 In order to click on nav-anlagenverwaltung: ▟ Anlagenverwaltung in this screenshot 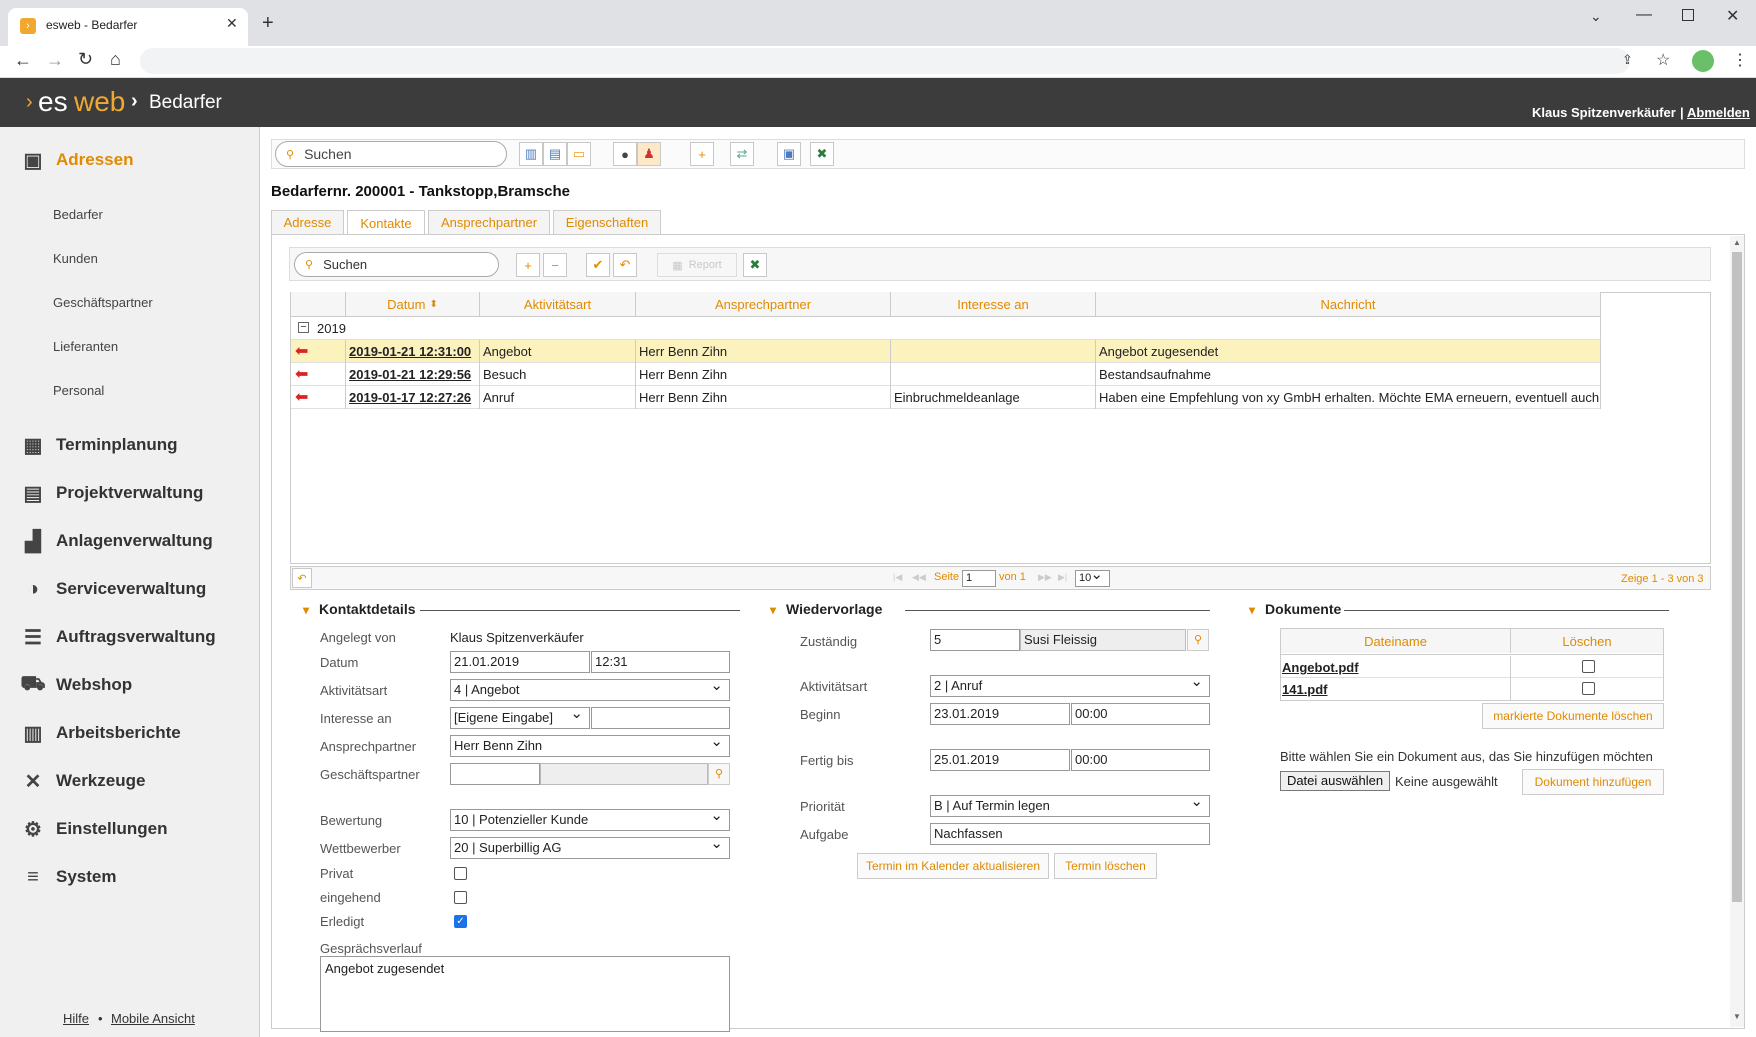, I will do `click(116, 541)`.